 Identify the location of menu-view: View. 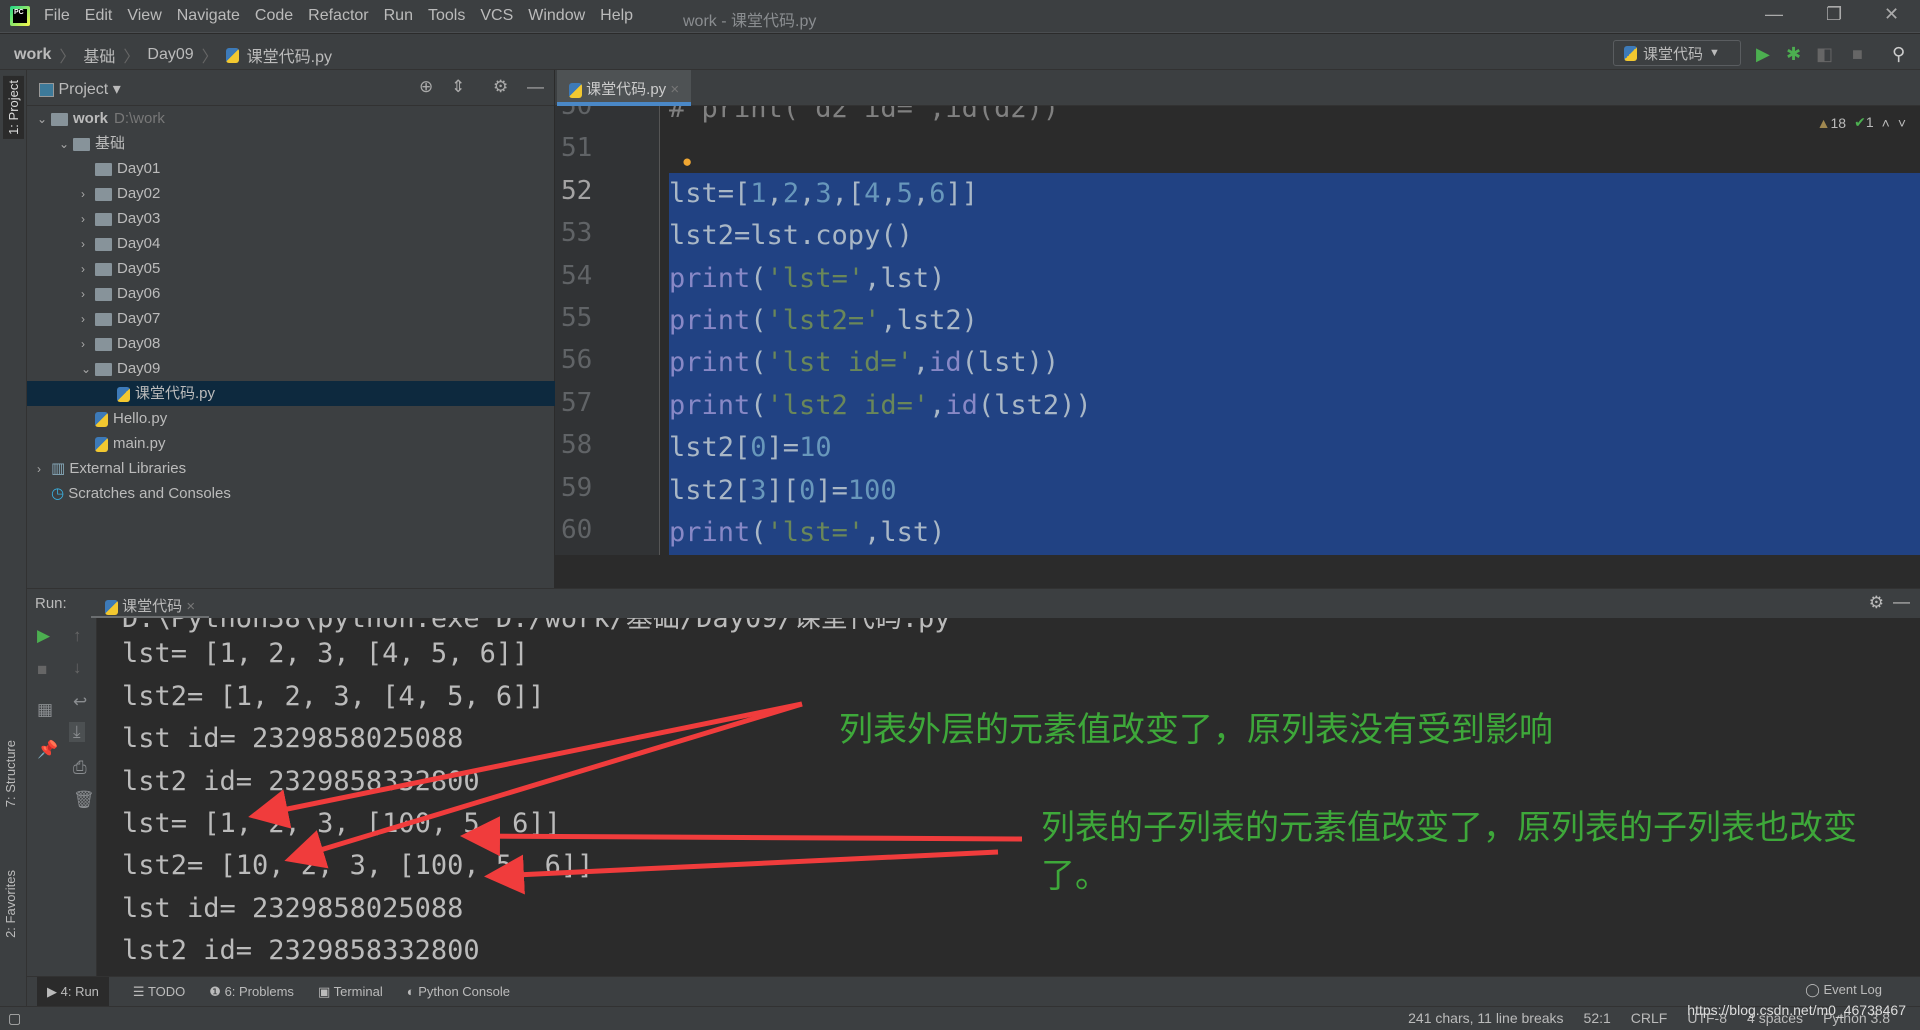
(144, 16).